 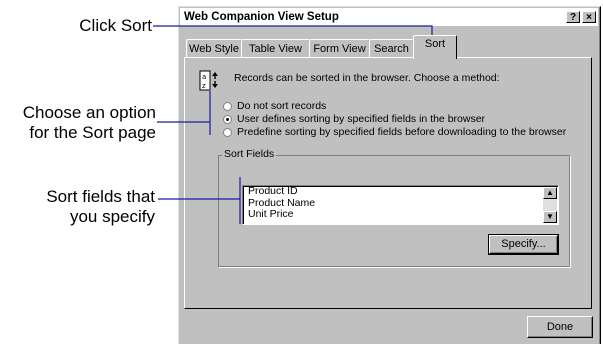 What do you see at coordinates (208, 80) in the screenshot?
I see `sort-order-icon: a z` at bounding box center [208, 80].